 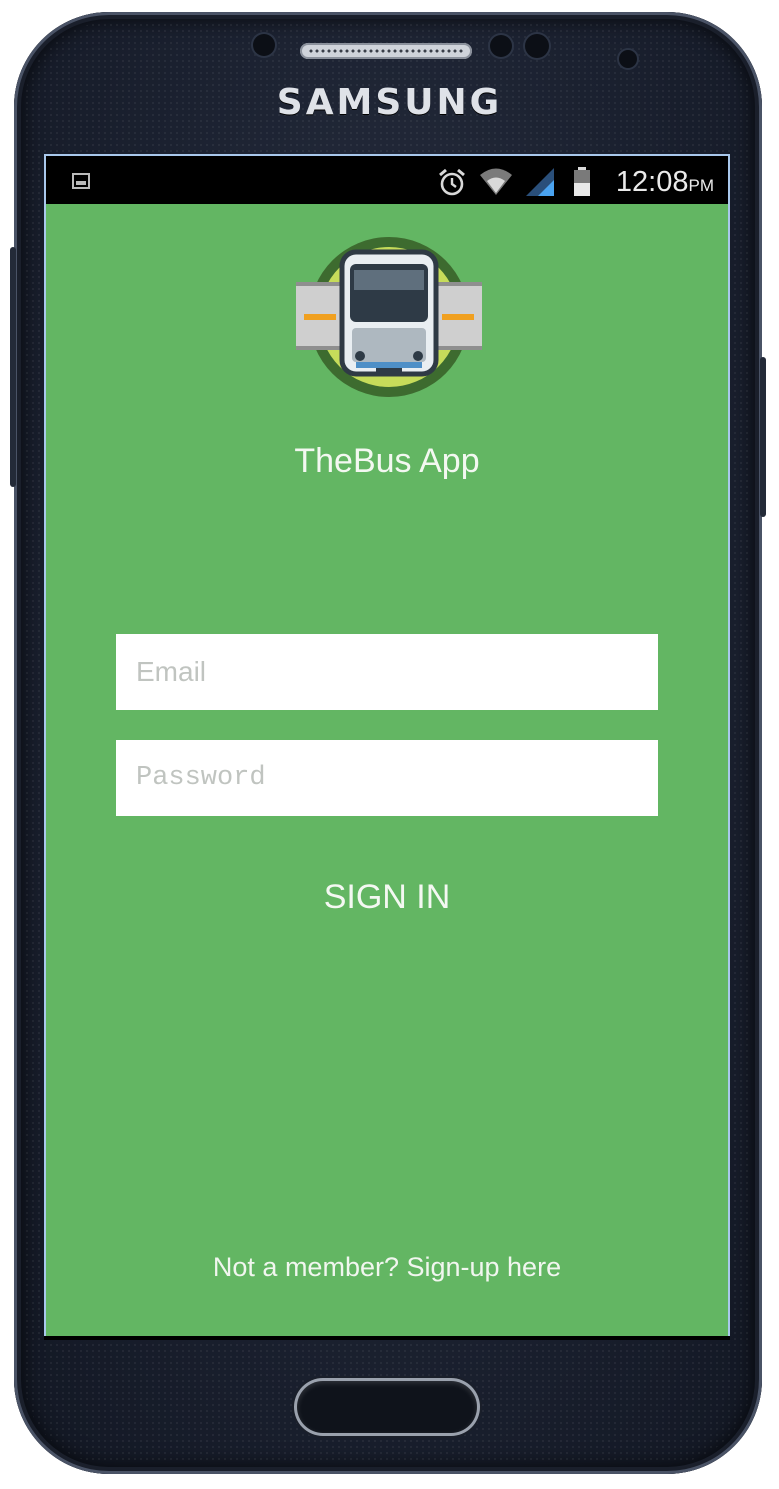 I want to click on app-title: TheBus App, so click(x=387, y=461).